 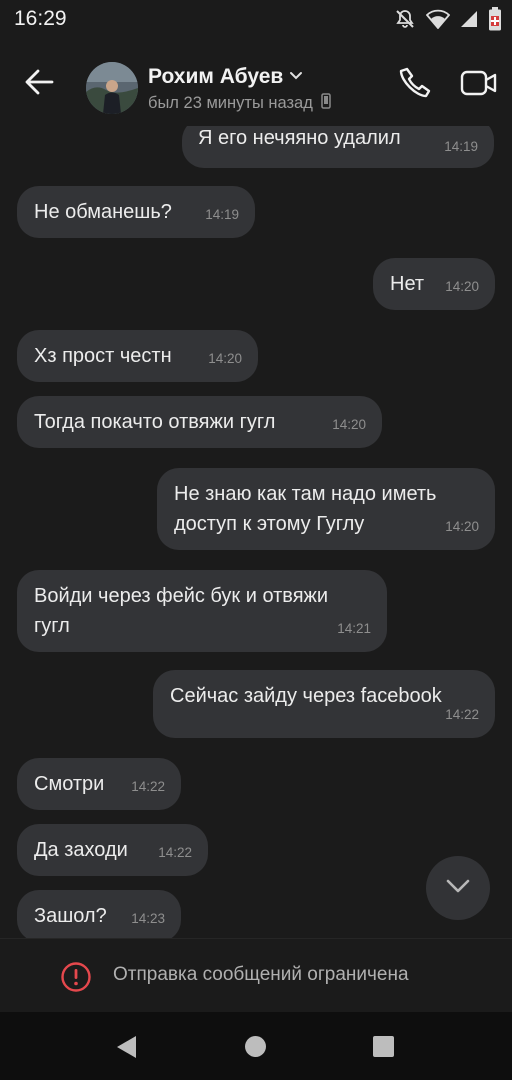 I want to click on back-button, so click(x=39, y=84).